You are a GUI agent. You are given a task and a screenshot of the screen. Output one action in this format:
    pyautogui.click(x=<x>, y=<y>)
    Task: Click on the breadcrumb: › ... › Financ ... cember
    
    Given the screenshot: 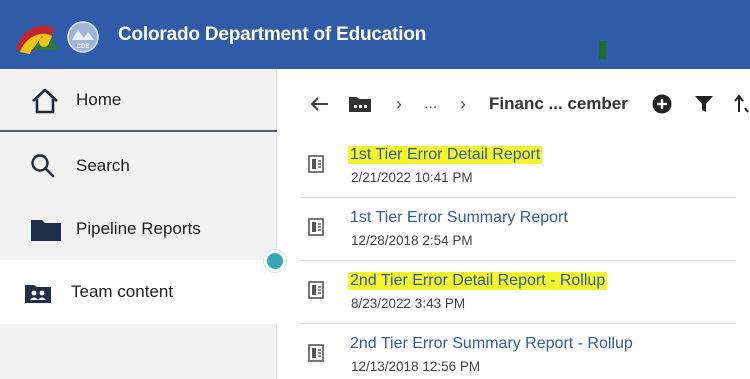 What is the action you would take?
    pyautogui.click(x=523, y=104)
    